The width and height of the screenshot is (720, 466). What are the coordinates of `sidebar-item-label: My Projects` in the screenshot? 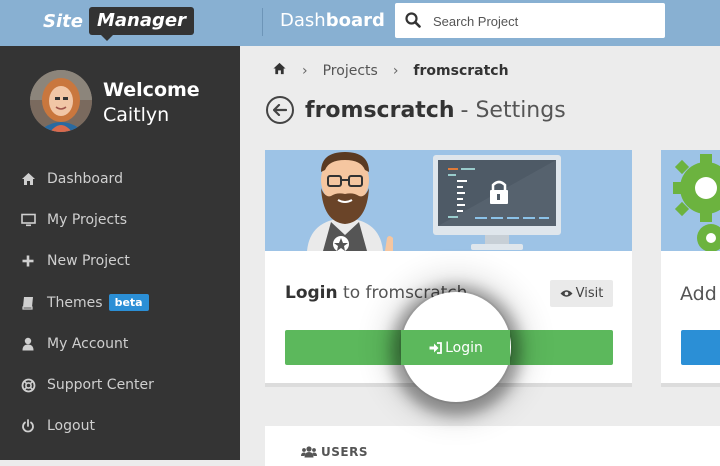 It's located at (87, 219).